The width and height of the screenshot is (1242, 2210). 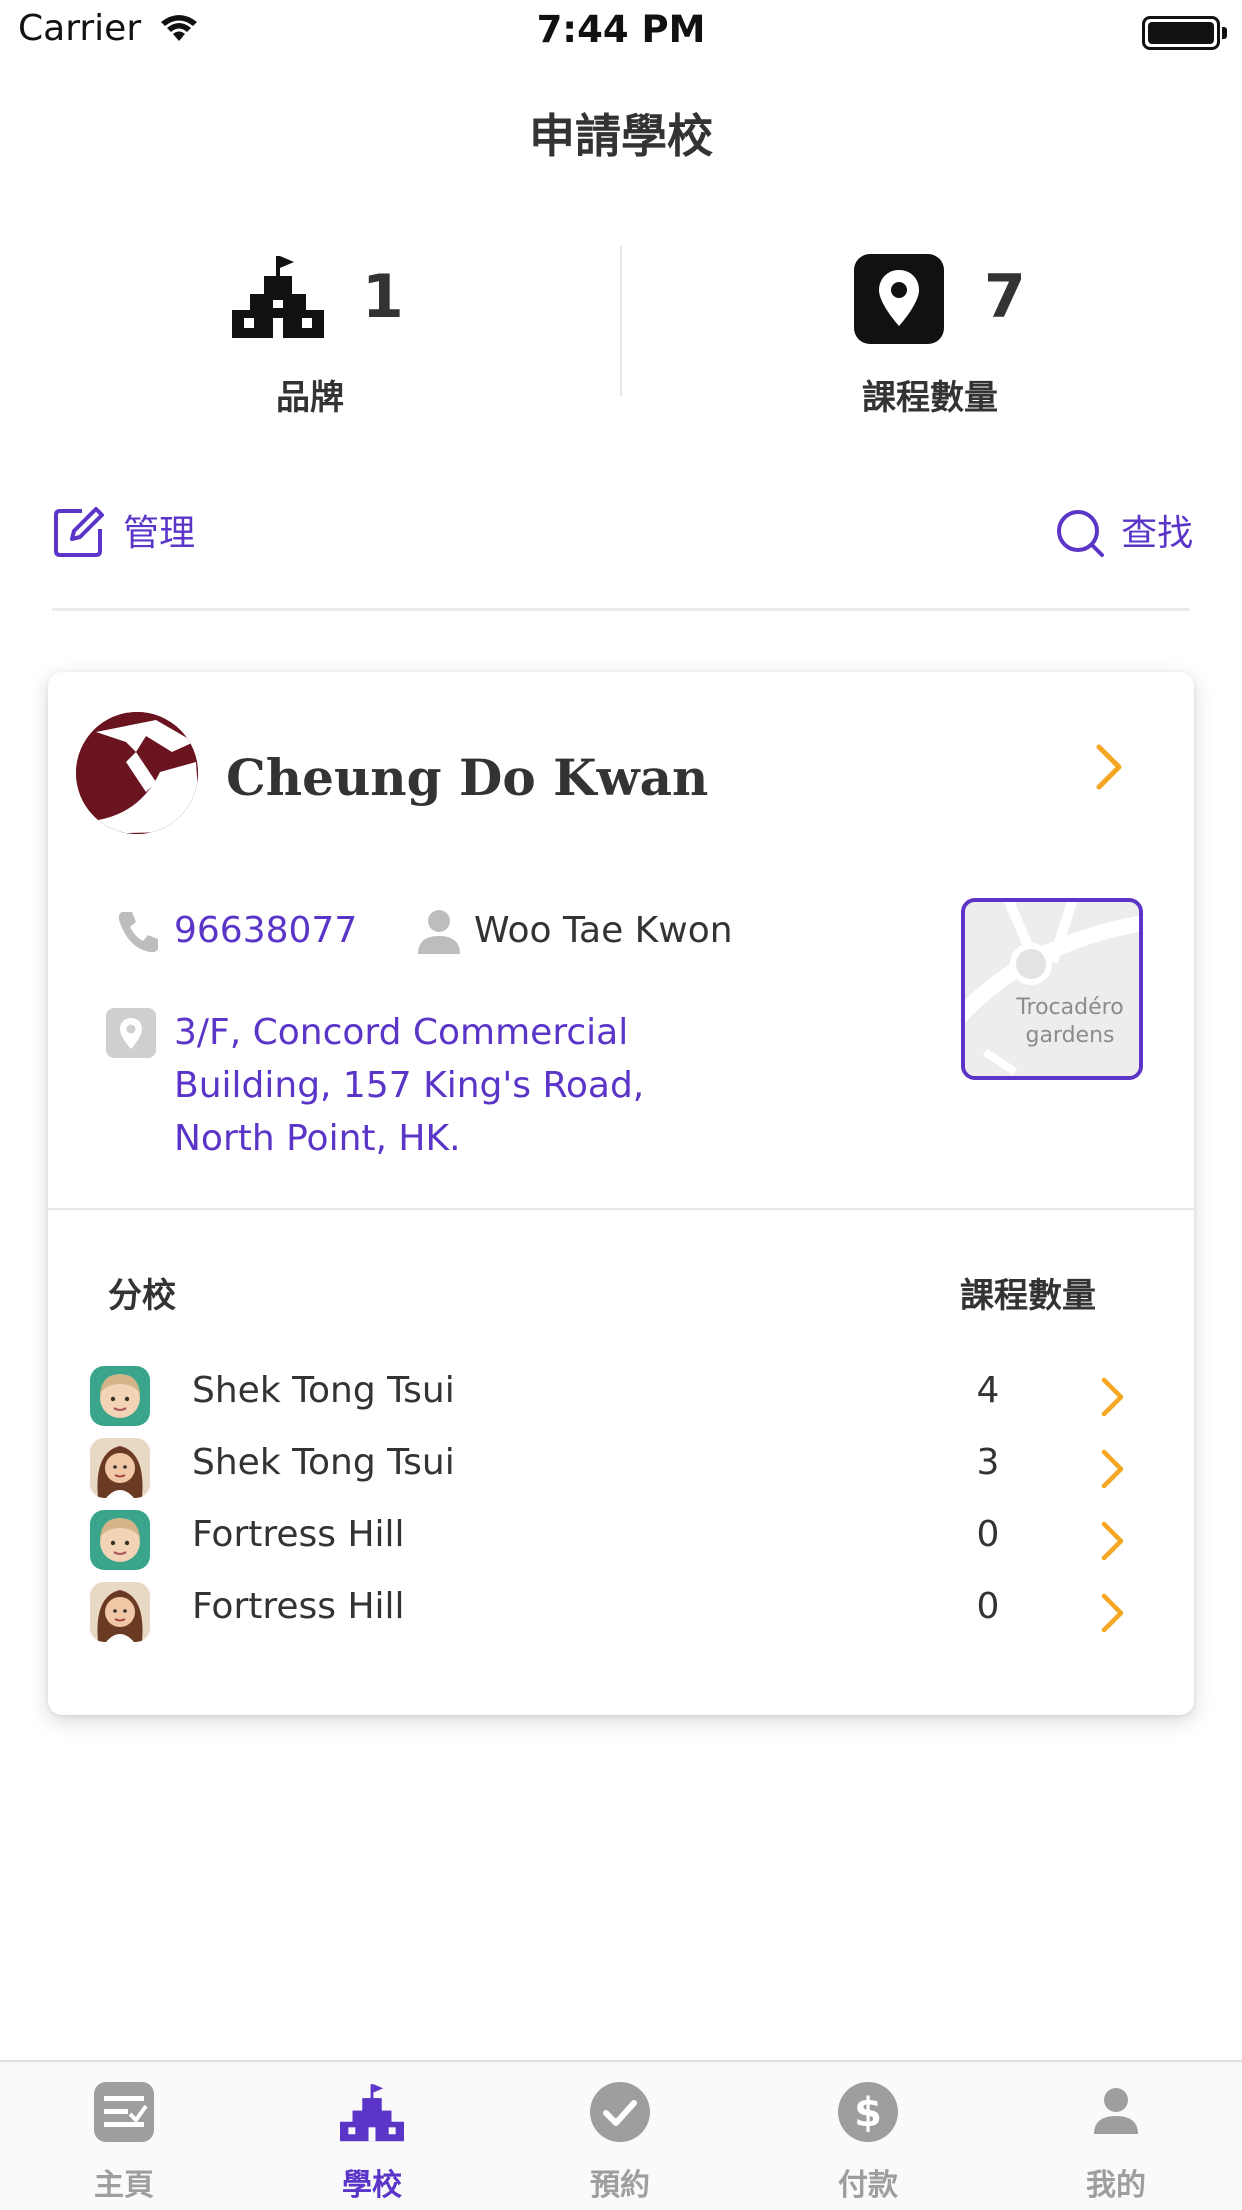 I want to click on section-divider, so click(x=621, y=609).